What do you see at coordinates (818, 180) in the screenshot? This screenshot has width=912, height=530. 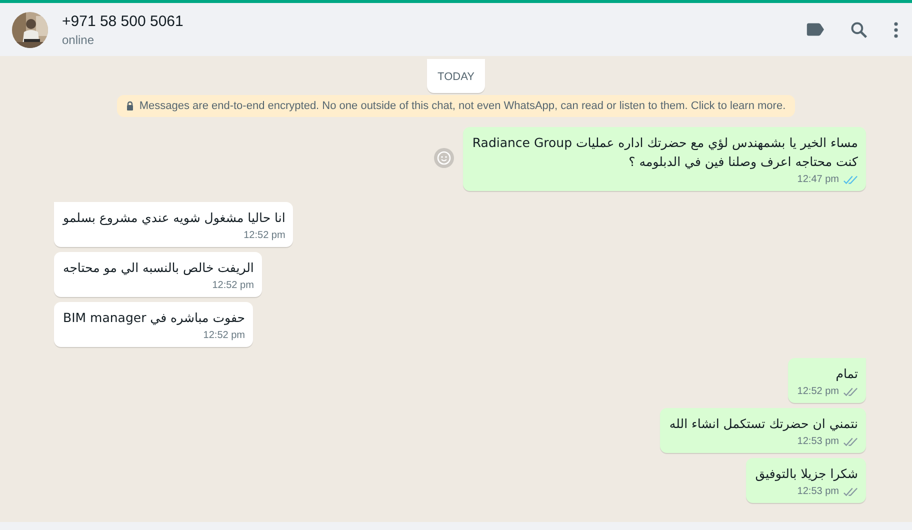 I see `message-time: 12:47 pm` at bounding box center [818, 180].